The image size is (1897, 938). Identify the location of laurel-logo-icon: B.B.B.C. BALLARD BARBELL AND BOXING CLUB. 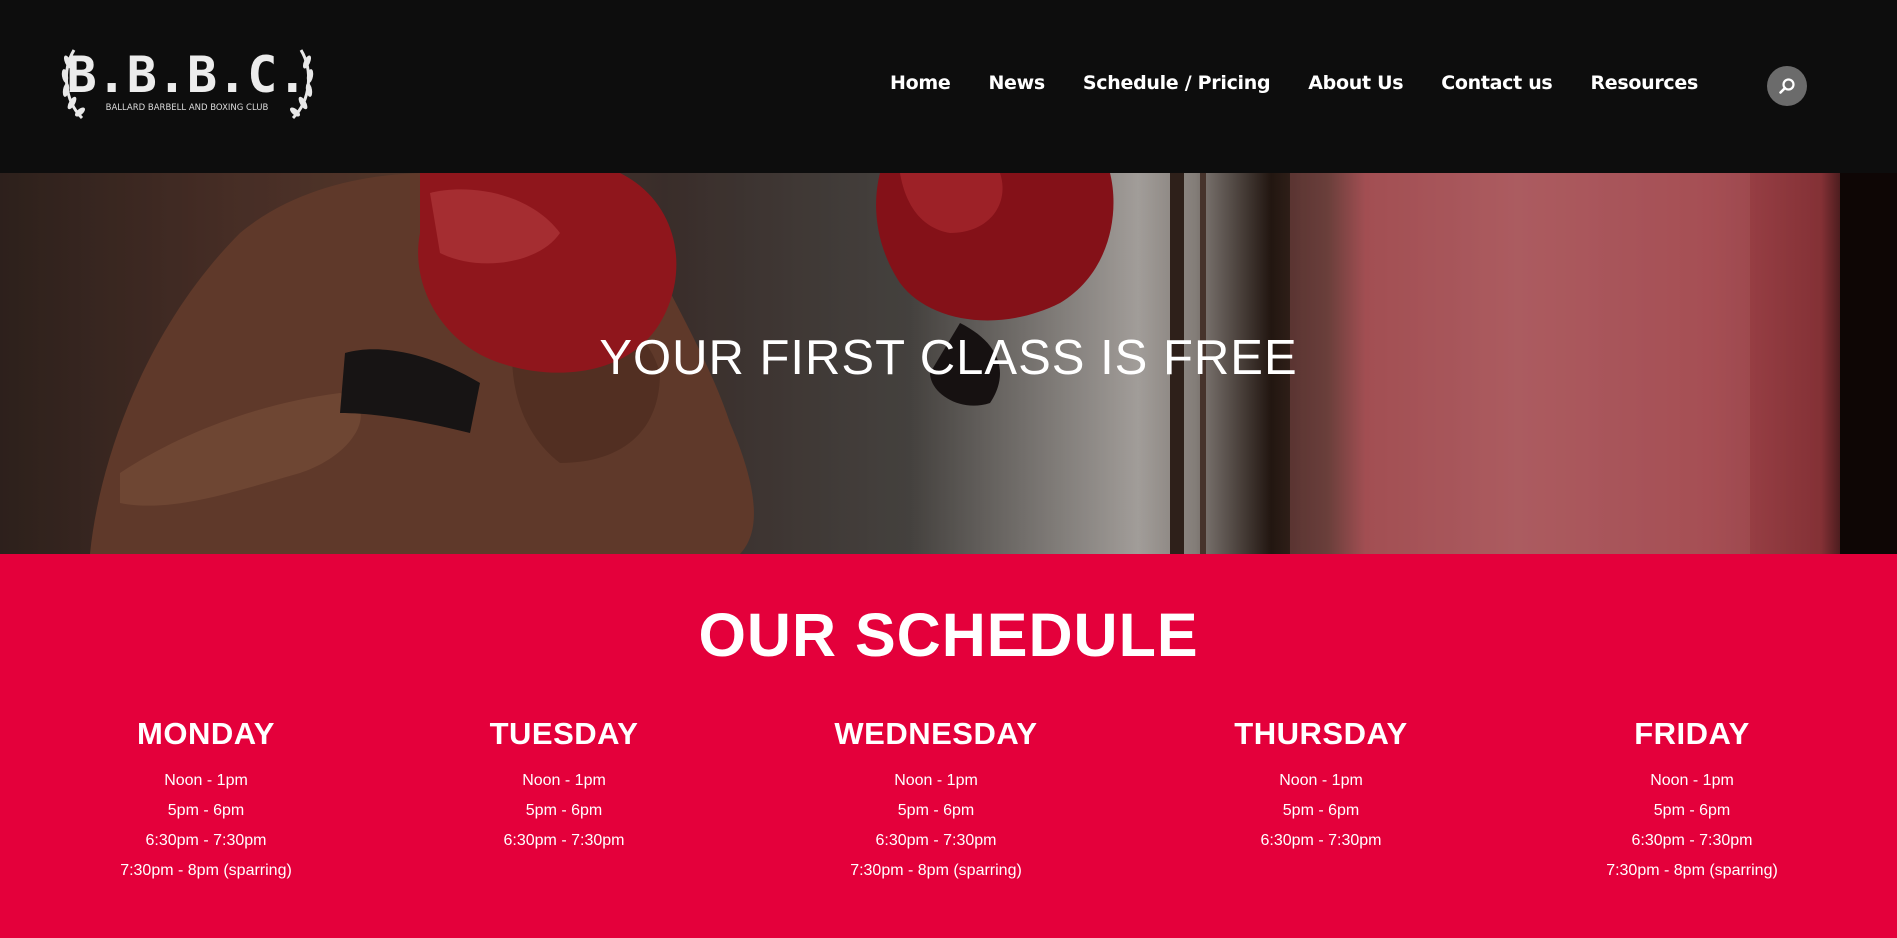
(187, 83).